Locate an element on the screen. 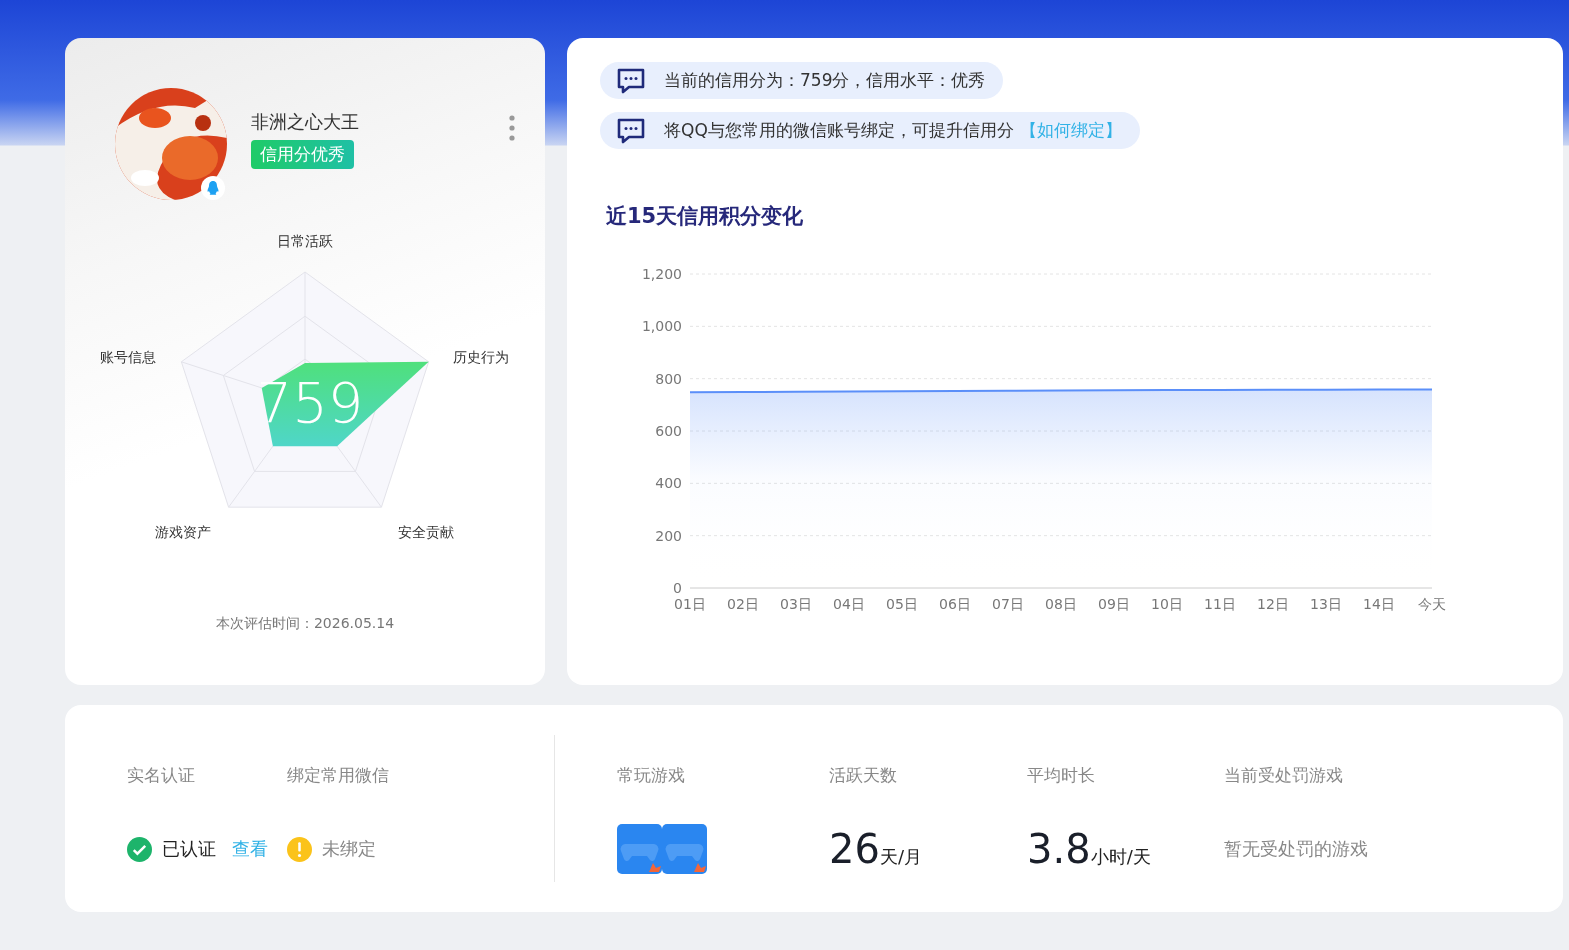  radar-axis-label: 账号信息 is located at coordinates (128, 358).